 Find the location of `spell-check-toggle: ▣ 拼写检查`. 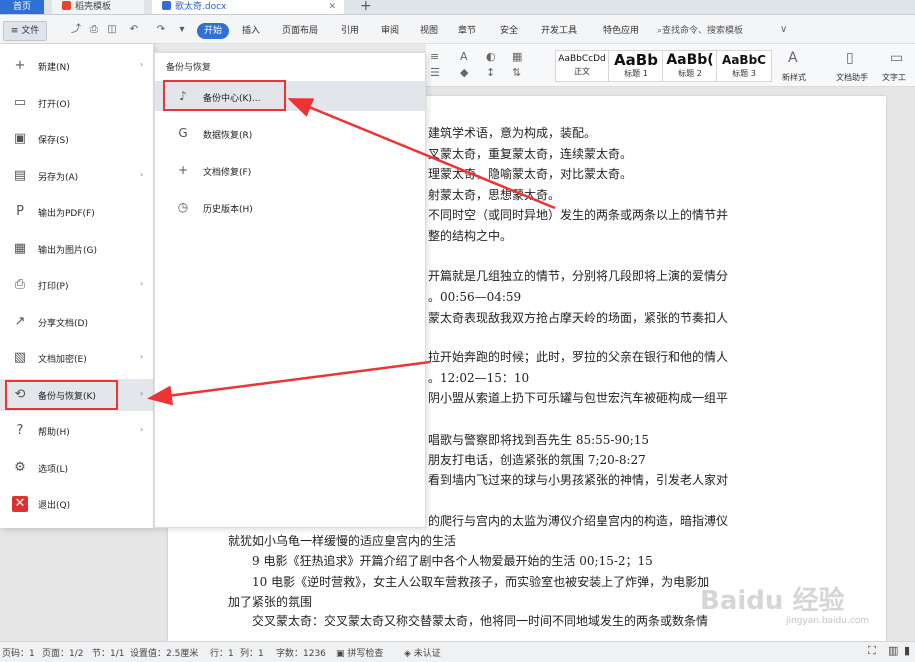

spell-check-toggle: ▣ 拼写检查 is located at coordinates (359, 652).